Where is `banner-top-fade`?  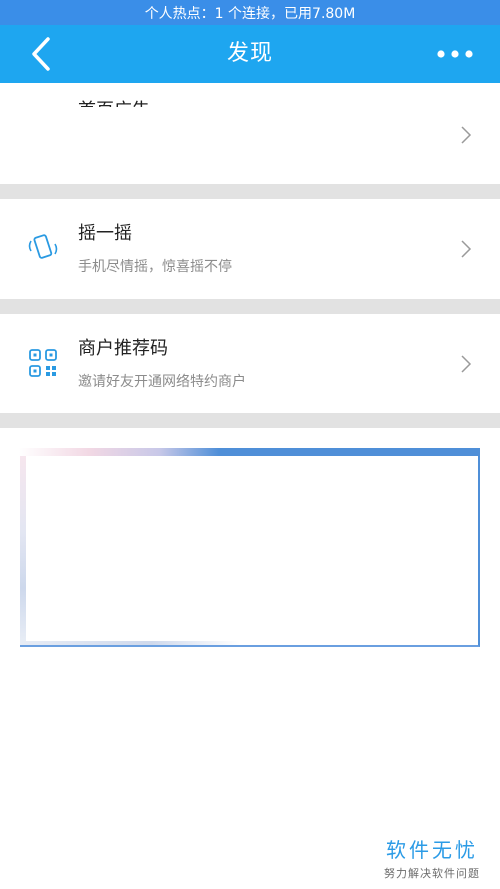
banner-top-fade is located at coordinates (119, 452).